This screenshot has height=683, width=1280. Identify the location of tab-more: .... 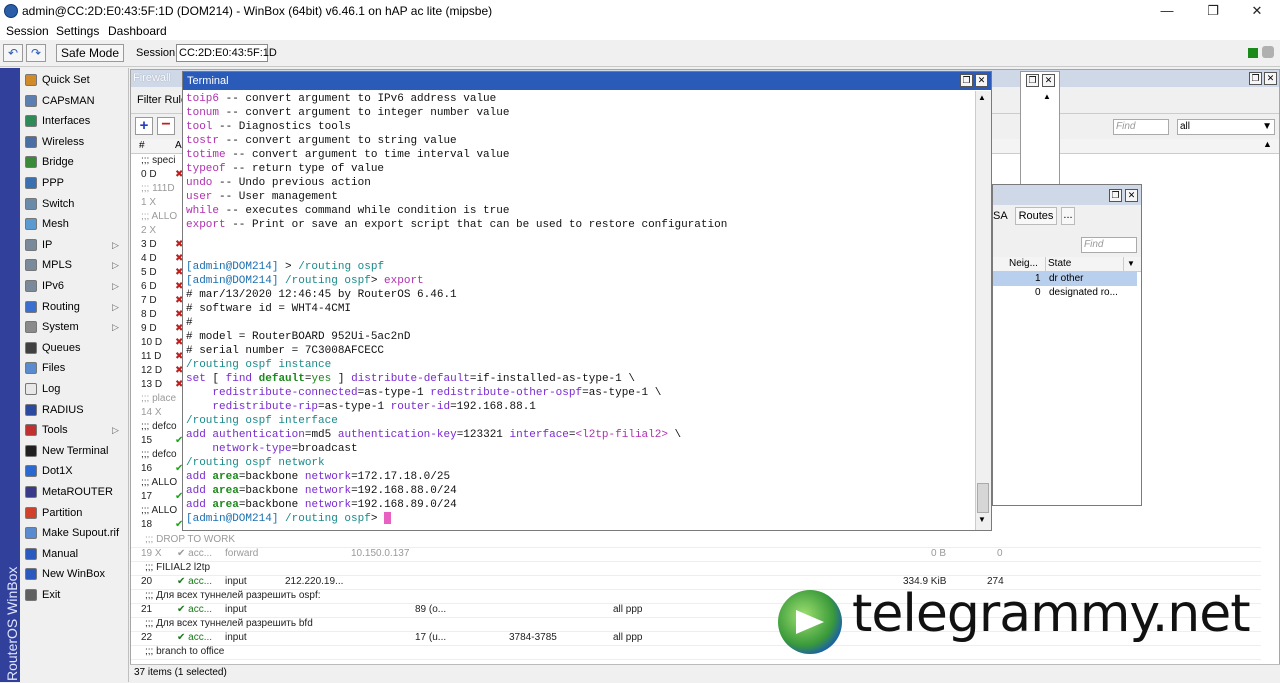
(1068, 216).